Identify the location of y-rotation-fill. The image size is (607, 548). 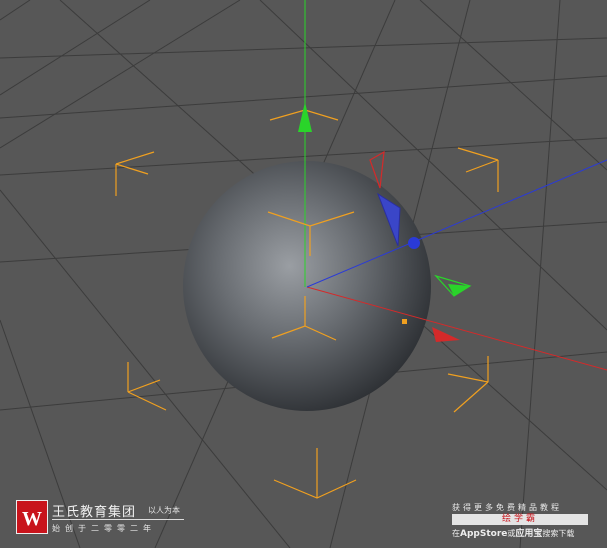
(459, 290).